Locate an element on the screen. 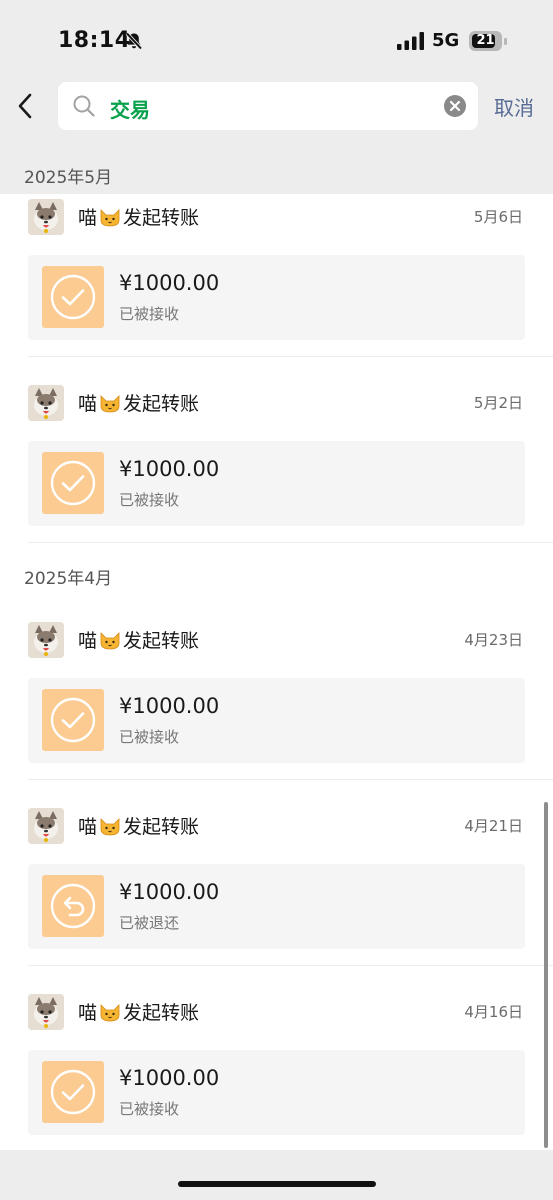 This screenshot has height=1200, width=553. section-month-label: 2025年4月 is located at coordinates (68, 579).